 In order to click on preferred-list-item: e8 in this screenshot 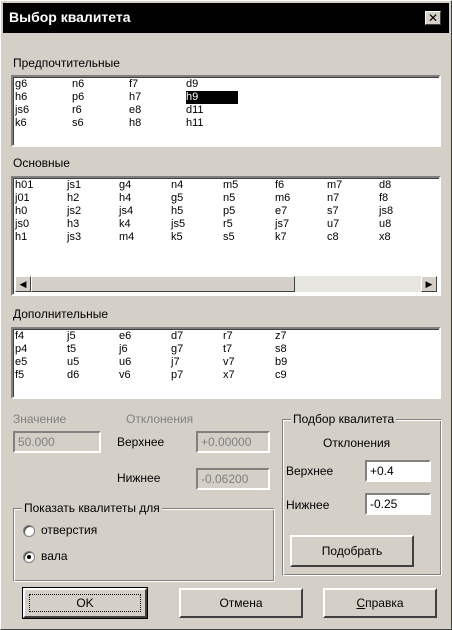, I will do `click(157, 110)`.